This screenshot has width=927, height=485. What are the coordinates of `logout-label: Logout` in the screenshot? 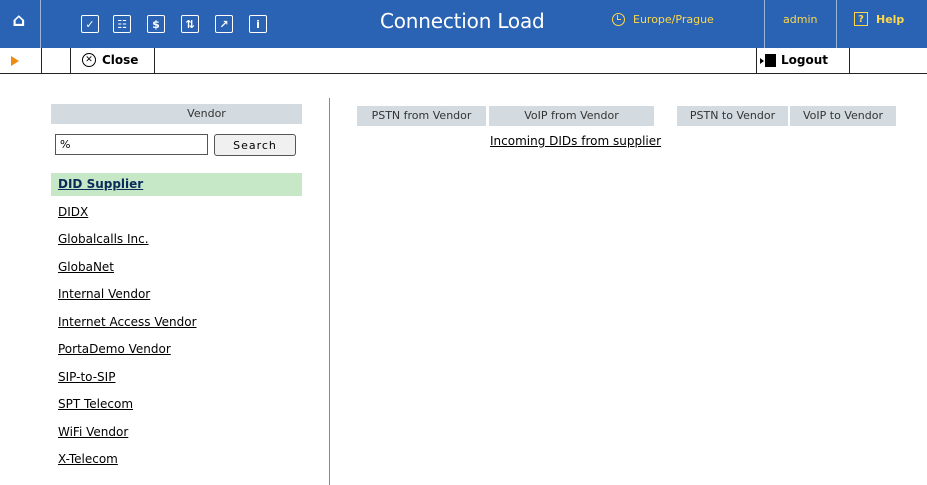 It's located at (805, 60).